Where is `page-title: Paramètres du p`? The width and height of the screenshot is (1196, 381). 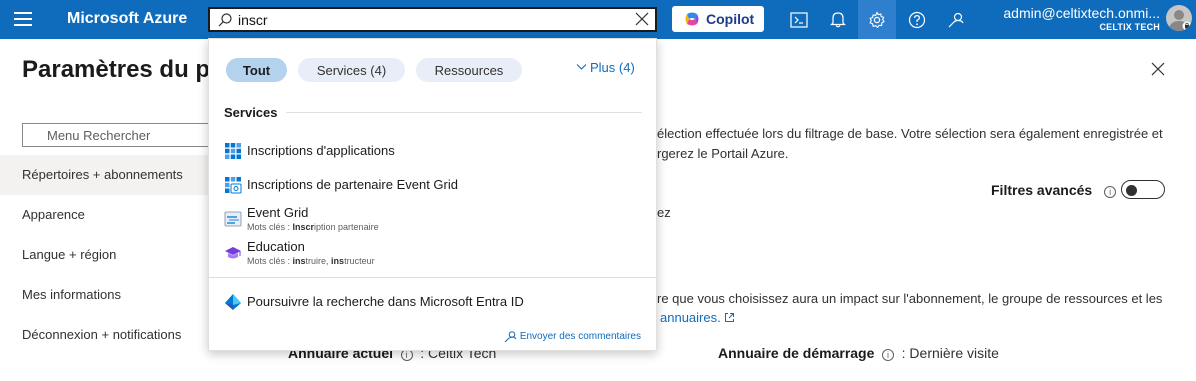 page-title: Paramètres du p is located at coordinates (116, 69).